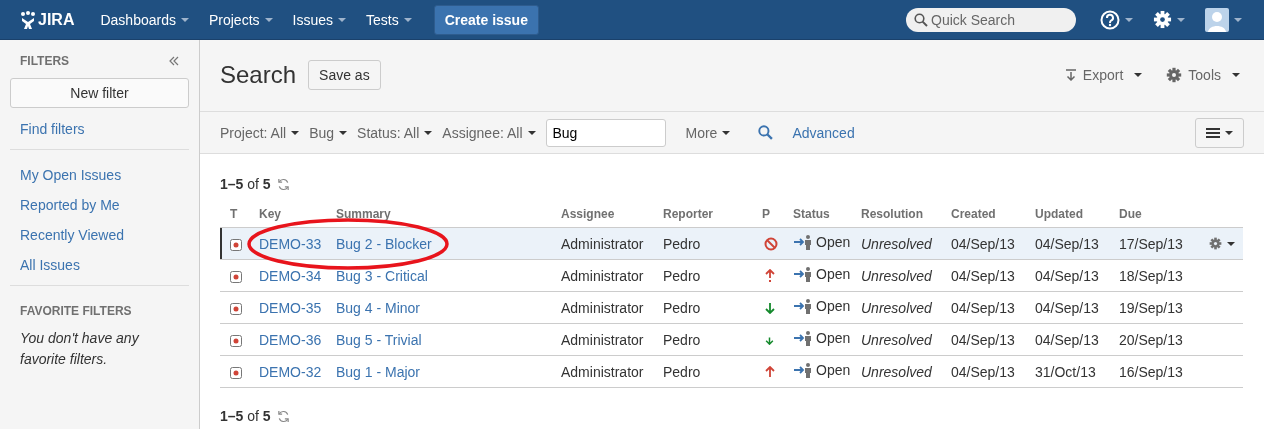  I want to click on due-date: 16/Sep/13, so click(1151, 371).